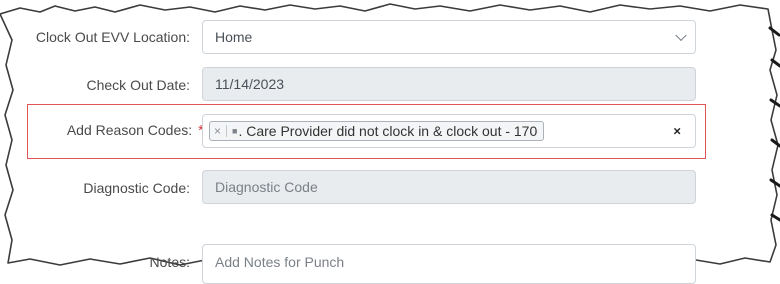  Describe the element at coordinates (136, 188) in the screenshot. I see `diagnostic-code-label: Diagnostic Code:` at that location.